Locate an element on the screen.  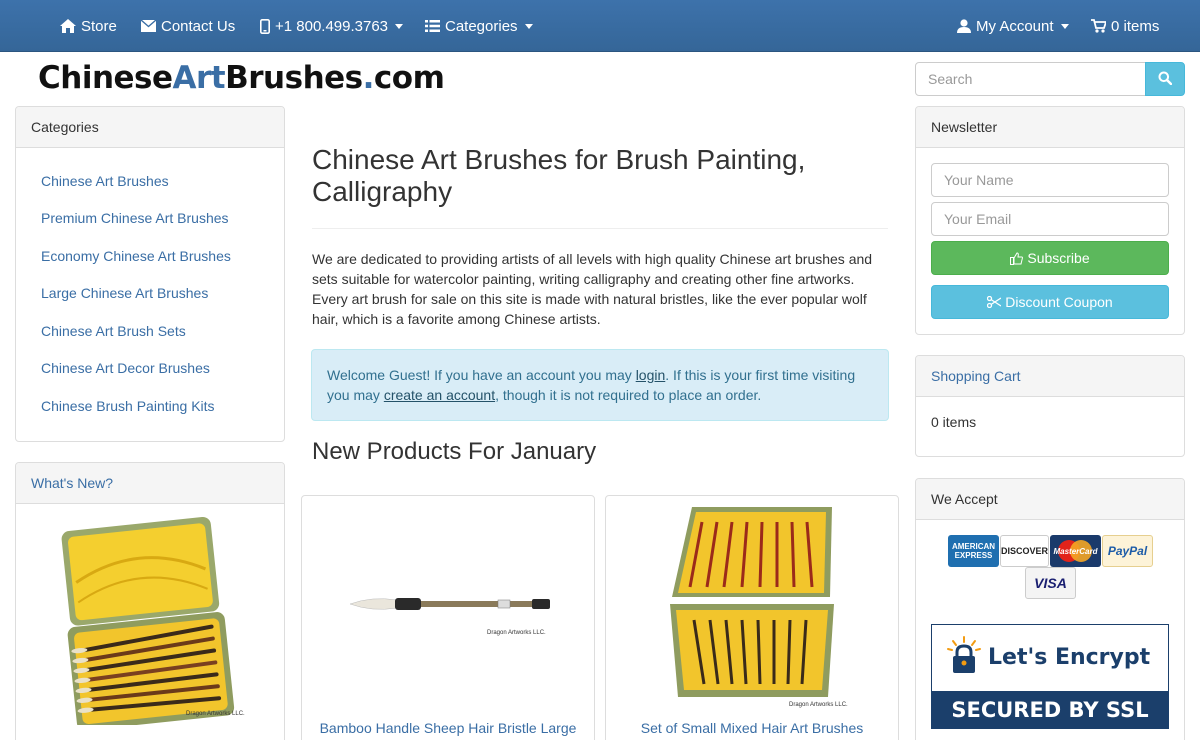
email-field is located at coordinates (1050, 219).